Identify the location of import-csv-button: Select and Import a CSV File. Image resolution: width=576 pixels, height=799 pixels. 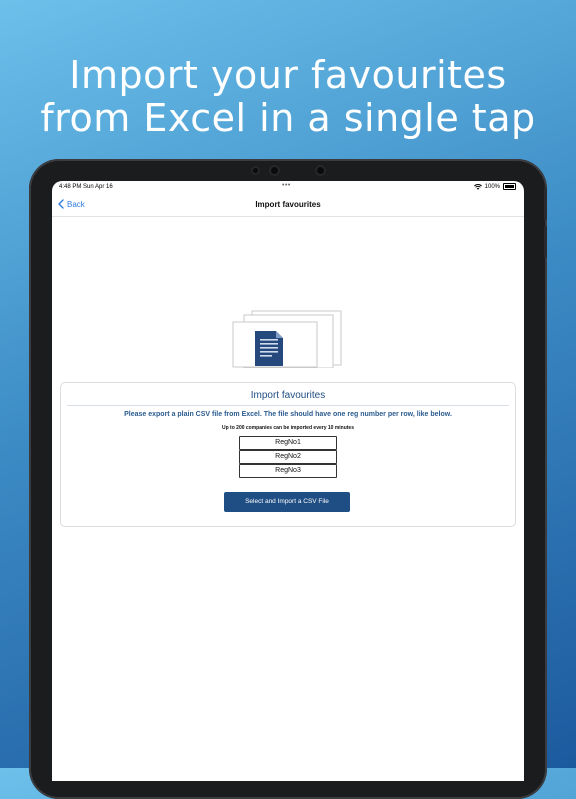
(287, 502).